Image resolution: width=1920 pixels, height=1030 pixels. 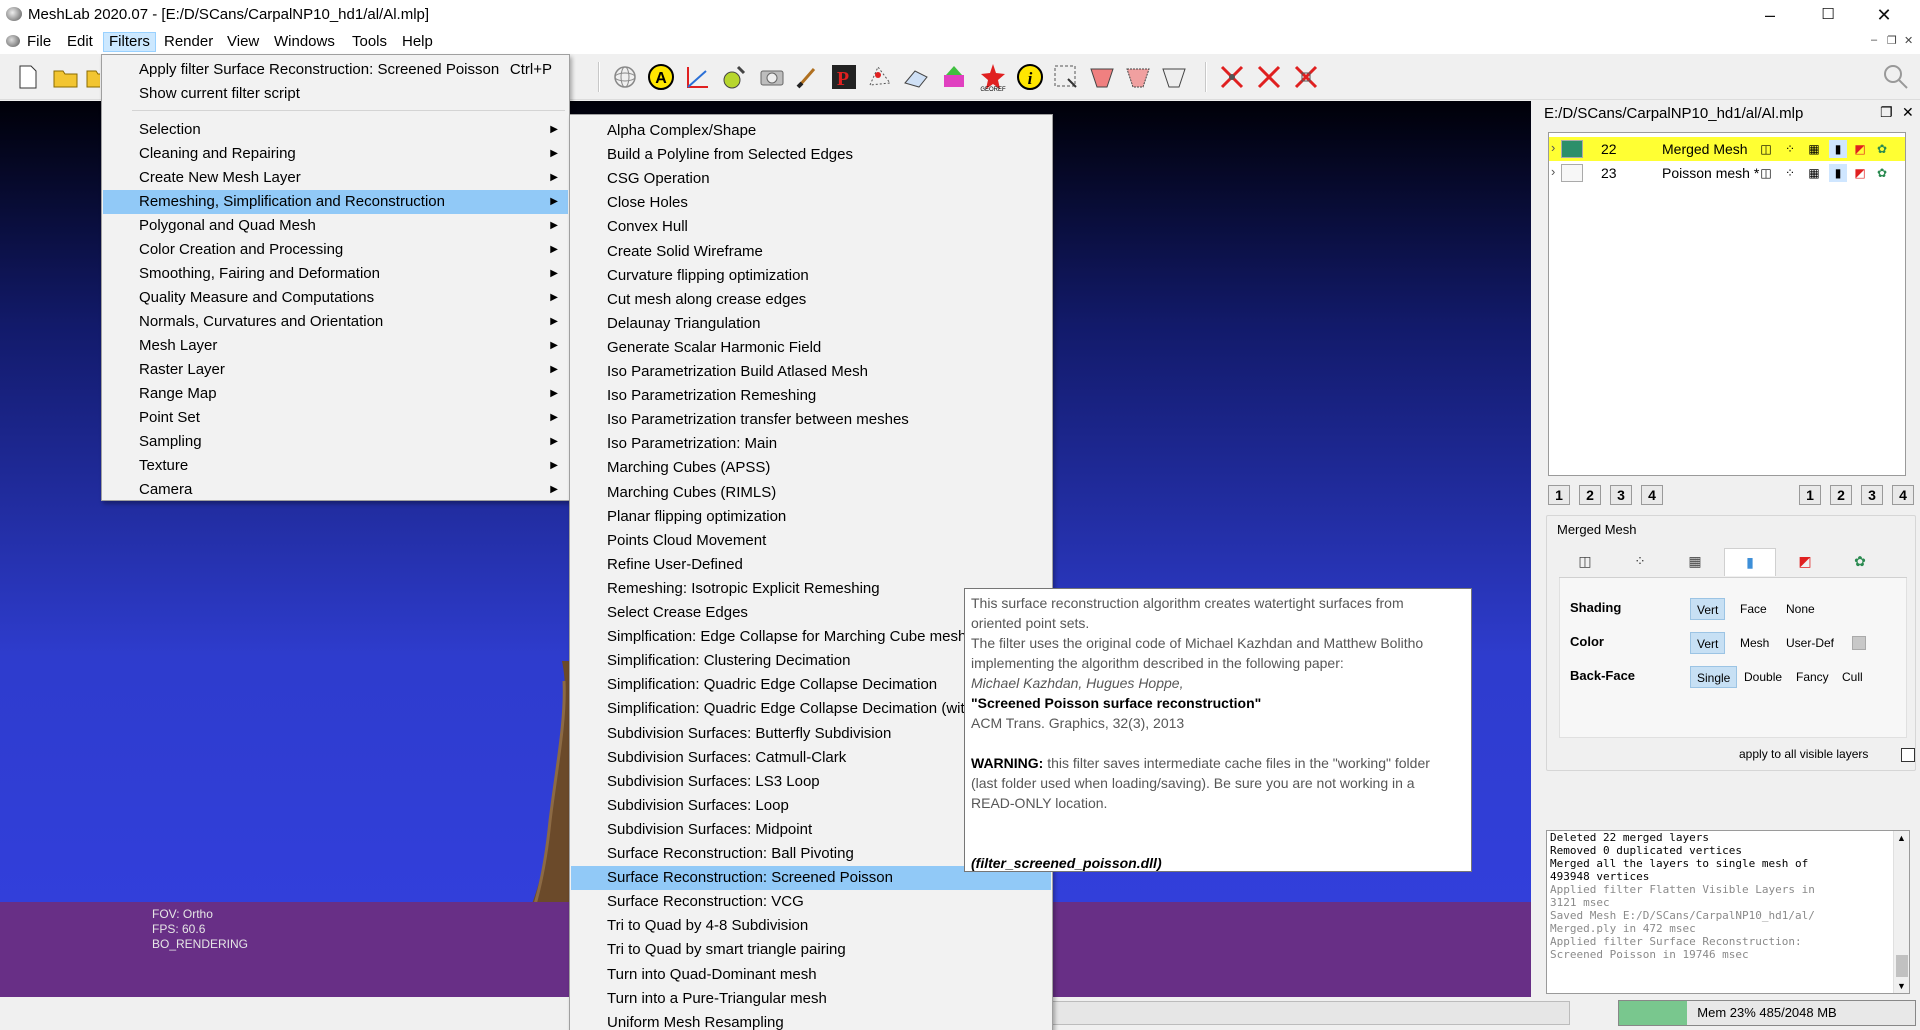 What do you see at coordinates (1590, 495) in the screenshot?
I see `view-preset-2-button: 2` at bounding box center [1590, 495].